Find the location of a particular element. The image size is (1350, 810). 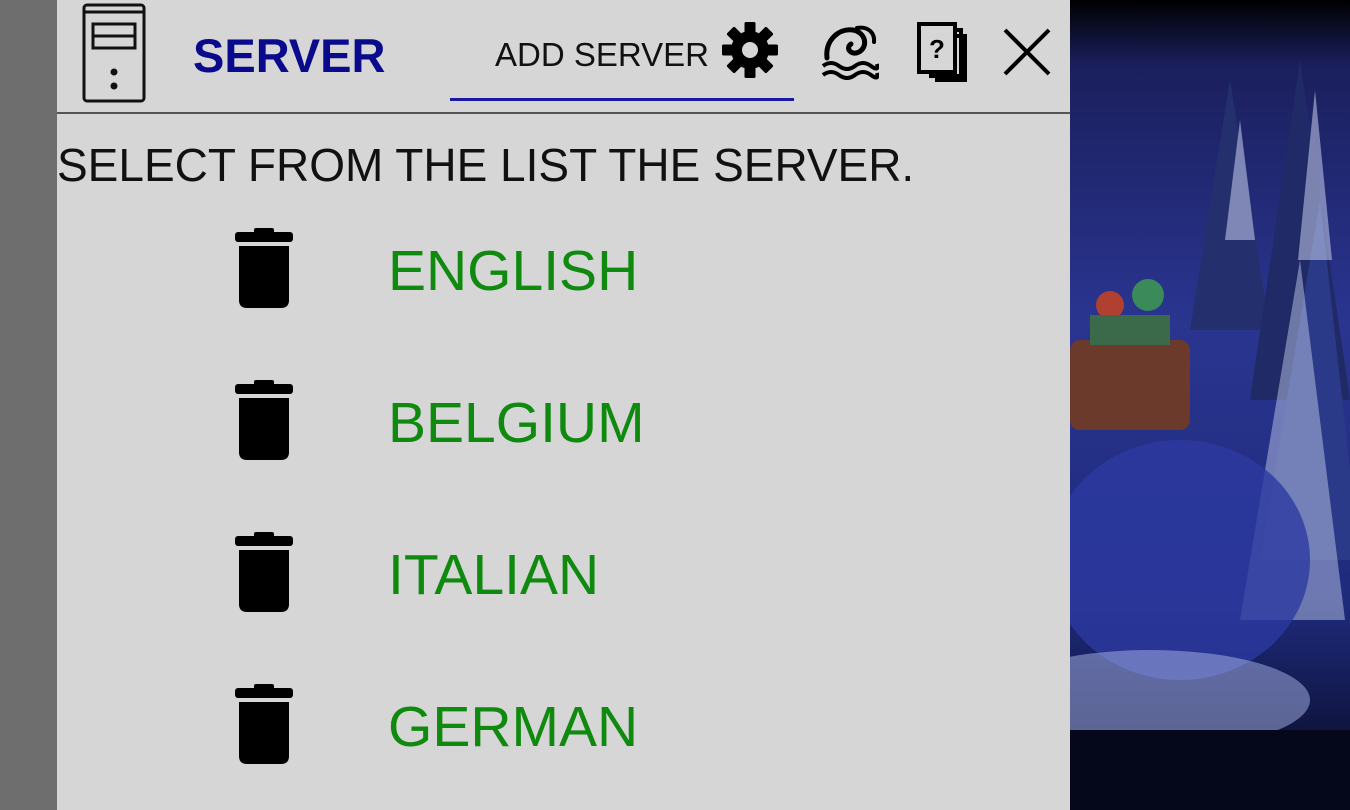

server-name-belgium: BELGIUM is located at coordinates (516, 423).